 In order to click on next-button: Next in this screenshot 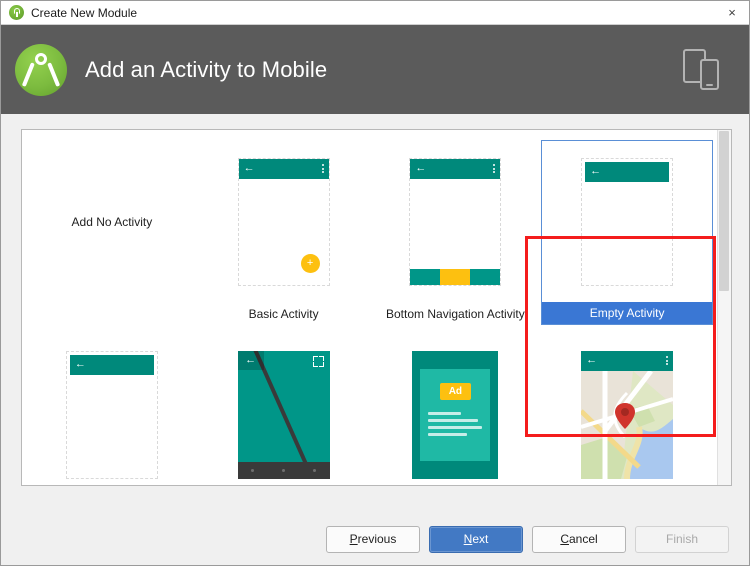, I will do `click(476, 539)`.